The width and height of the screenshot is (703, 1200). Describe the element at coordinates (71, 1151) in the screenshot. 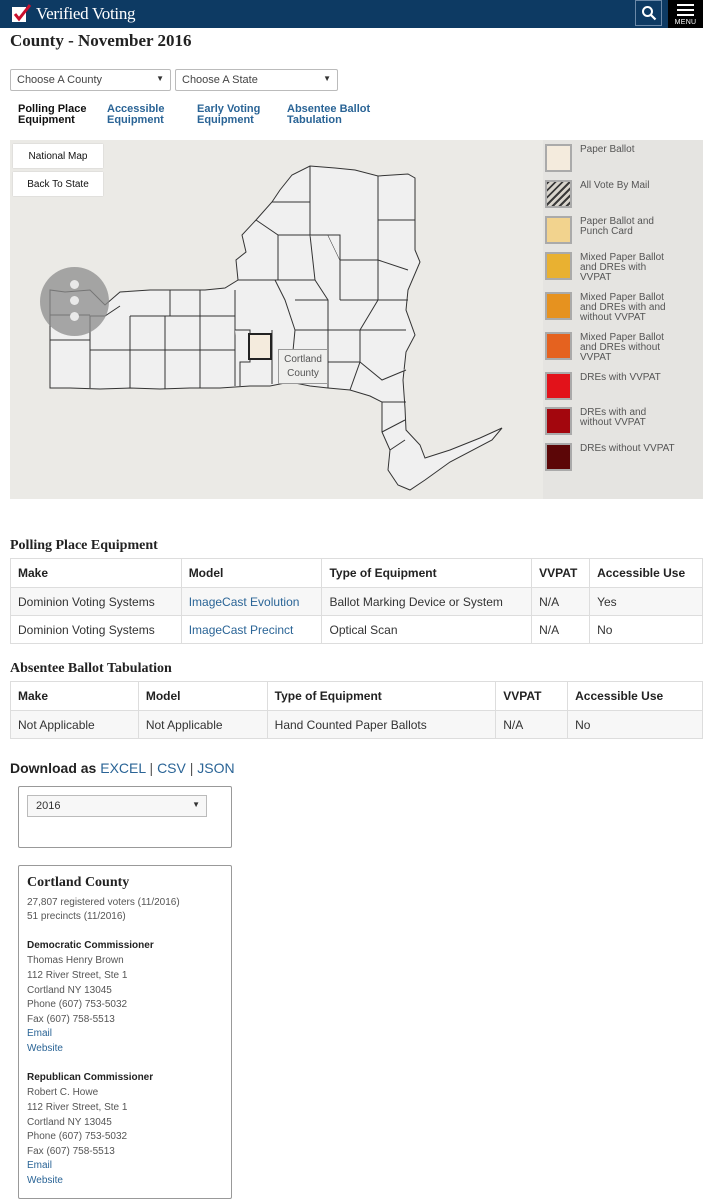

I see `rep-fax: Fax (607) 758-5513` at that location.